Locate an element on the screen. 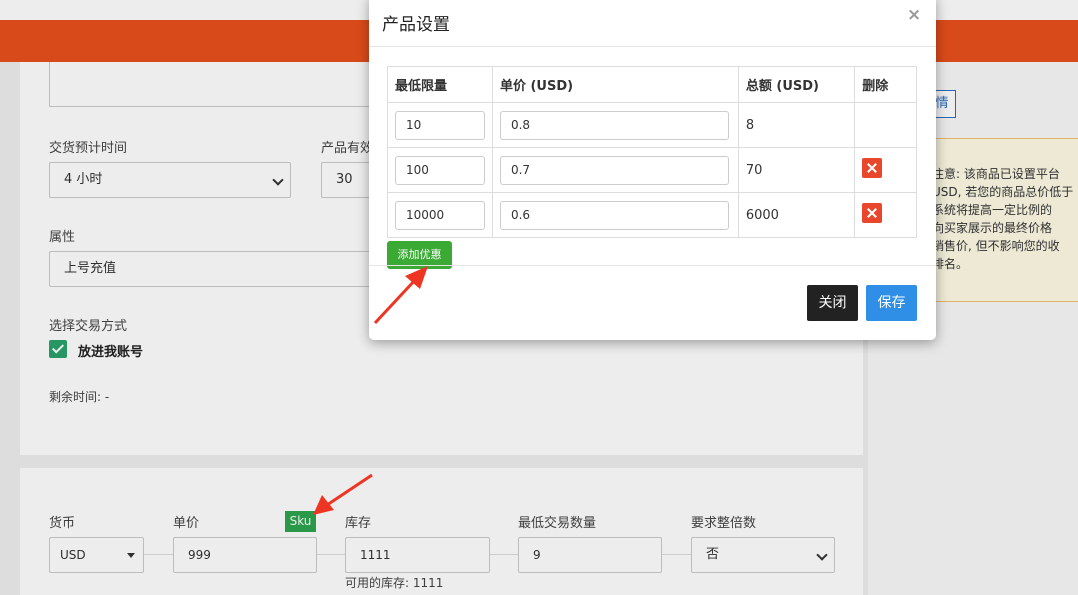 The width and height of the screenshot is (1078, 595). modal-header-divider is located at coordinates (652, 46).